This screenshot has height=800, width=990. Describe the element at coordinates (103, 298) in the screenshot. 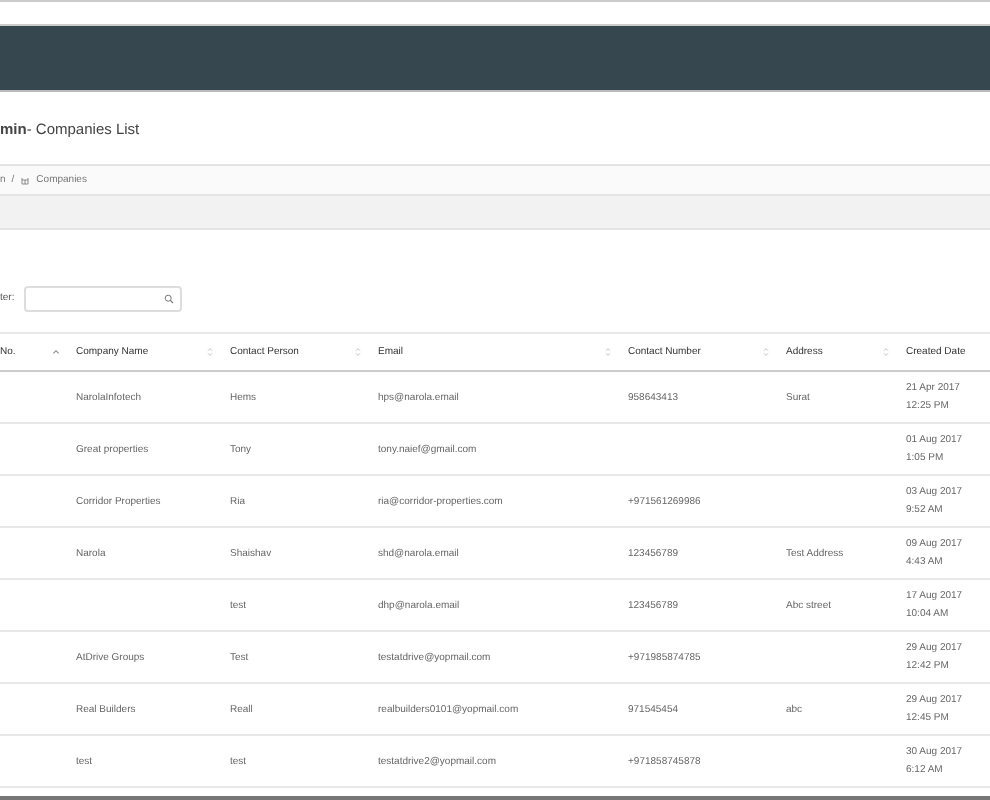

I see `filter-field` at that location.